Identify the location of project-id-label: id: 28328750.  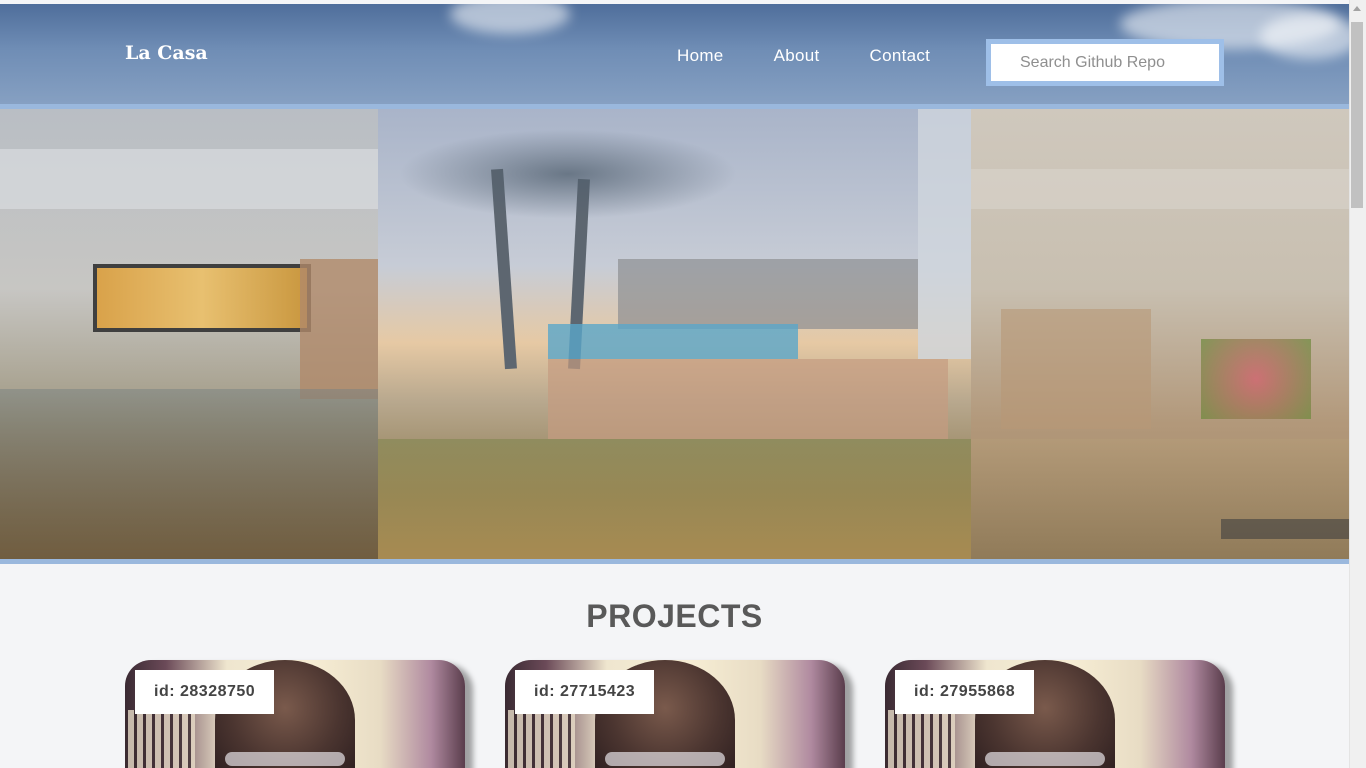
(205, 692).